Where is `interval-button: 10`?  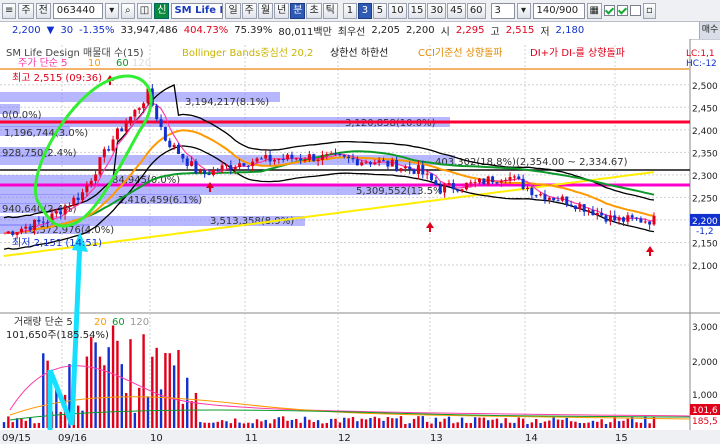
interval-button: 10 is located at coordinates (397, 10).